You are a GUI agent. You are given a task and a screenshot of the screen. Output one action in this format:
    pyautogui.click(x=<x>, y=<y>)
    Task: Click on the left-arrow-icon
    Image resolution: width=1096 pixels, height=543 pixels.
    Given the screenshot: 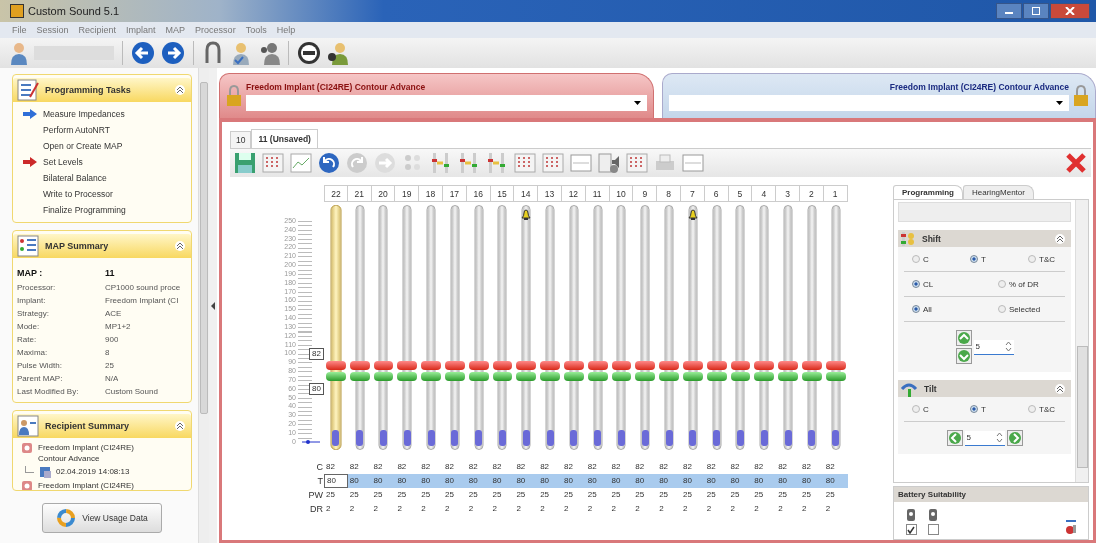 What is the action you would take?
    pyautogui.click(x=954, y=438)
    